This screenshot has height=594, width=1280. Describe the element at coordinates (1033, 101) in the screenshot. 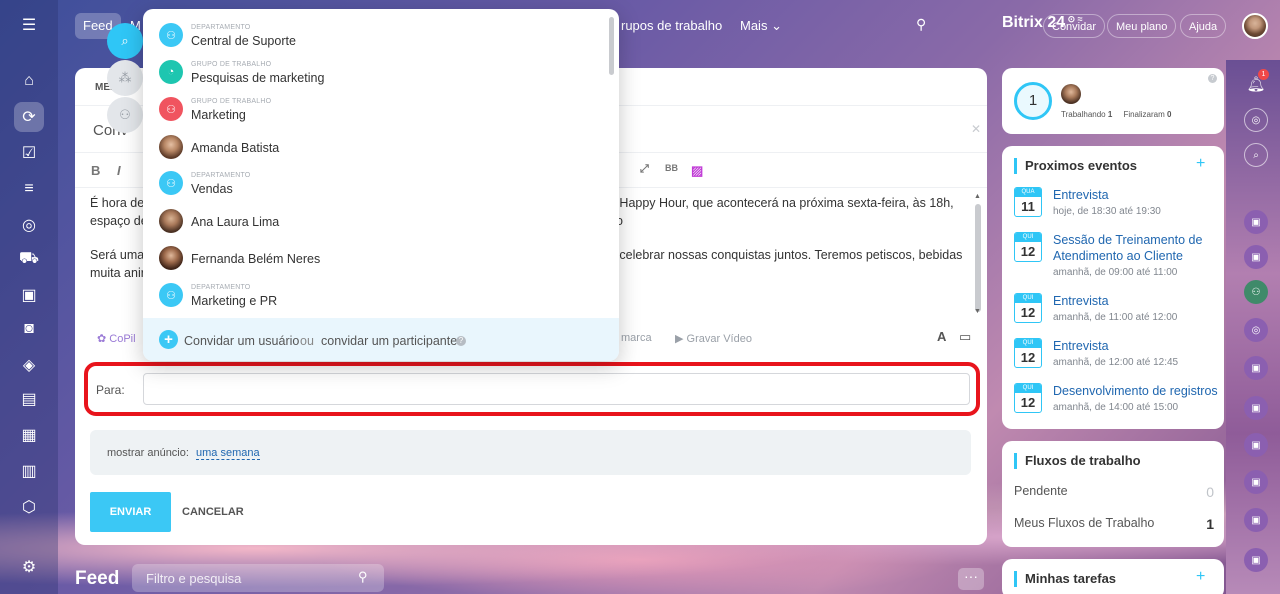

I see `timeman-counter: 1` at that location.